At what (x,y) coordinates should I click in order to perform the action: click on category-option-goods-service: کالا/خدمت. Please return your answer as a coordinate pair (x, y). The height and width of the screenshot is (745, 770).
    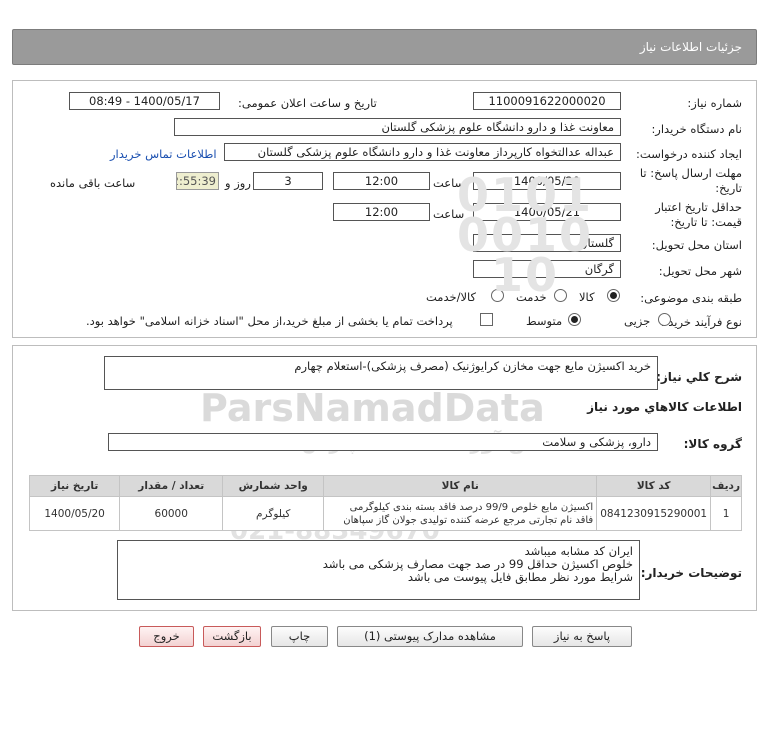
    Looking at the image, I should click on (451, 297).